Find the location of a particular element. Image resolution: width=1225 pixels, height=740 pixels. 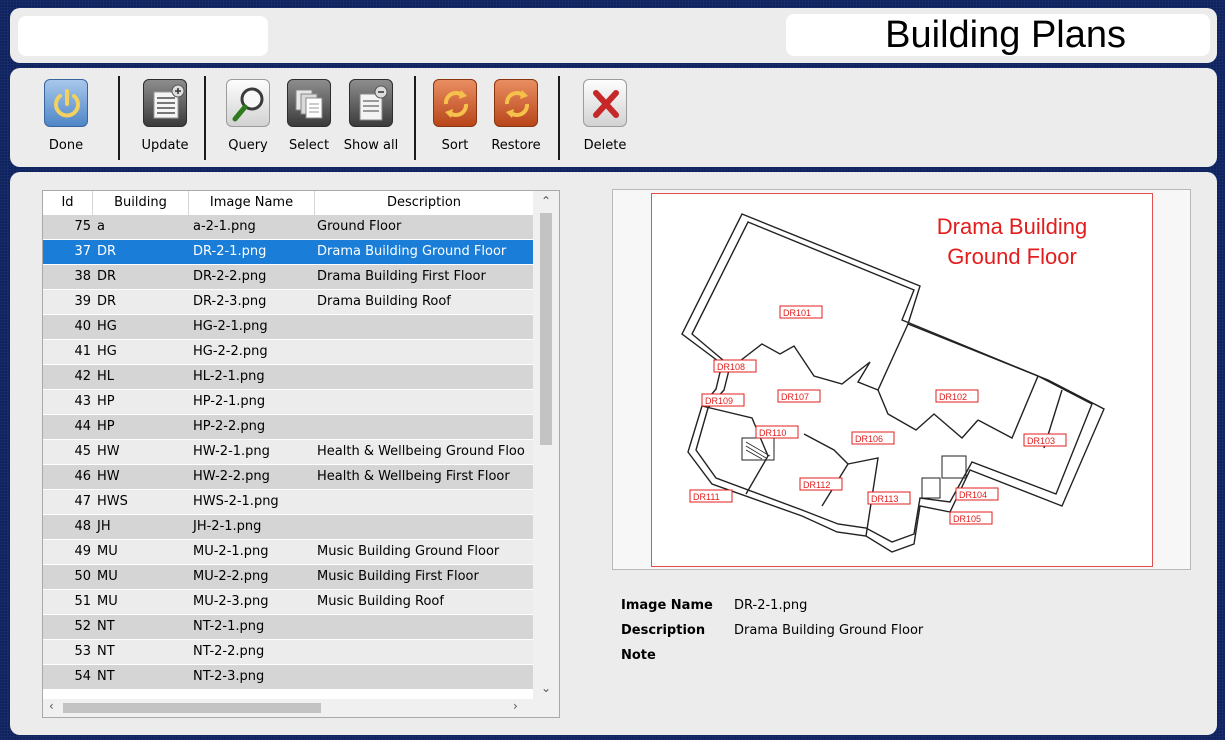

update-label: Update is located at coordinates (165, 145).